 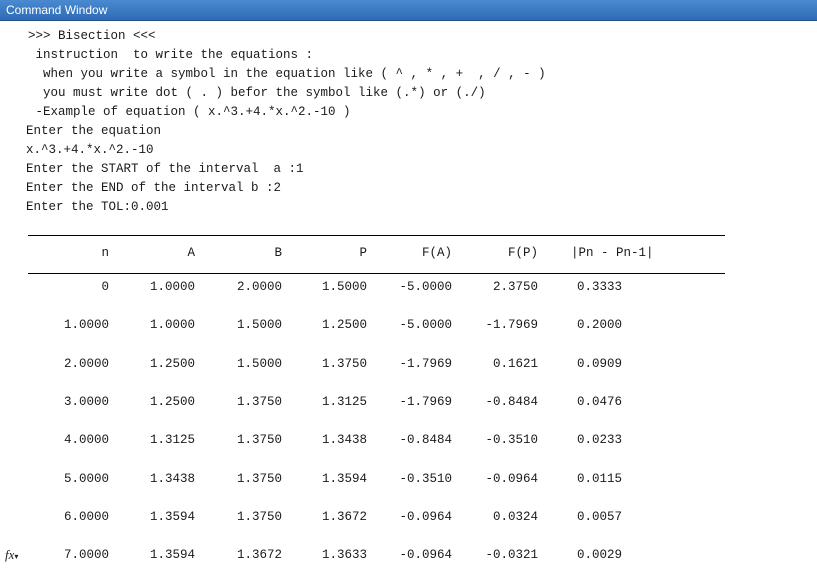 What do you see at coordinates (86, 401) in the screenshot?
I see `table-cell: 3.0000` at bounding box center [86, 401].